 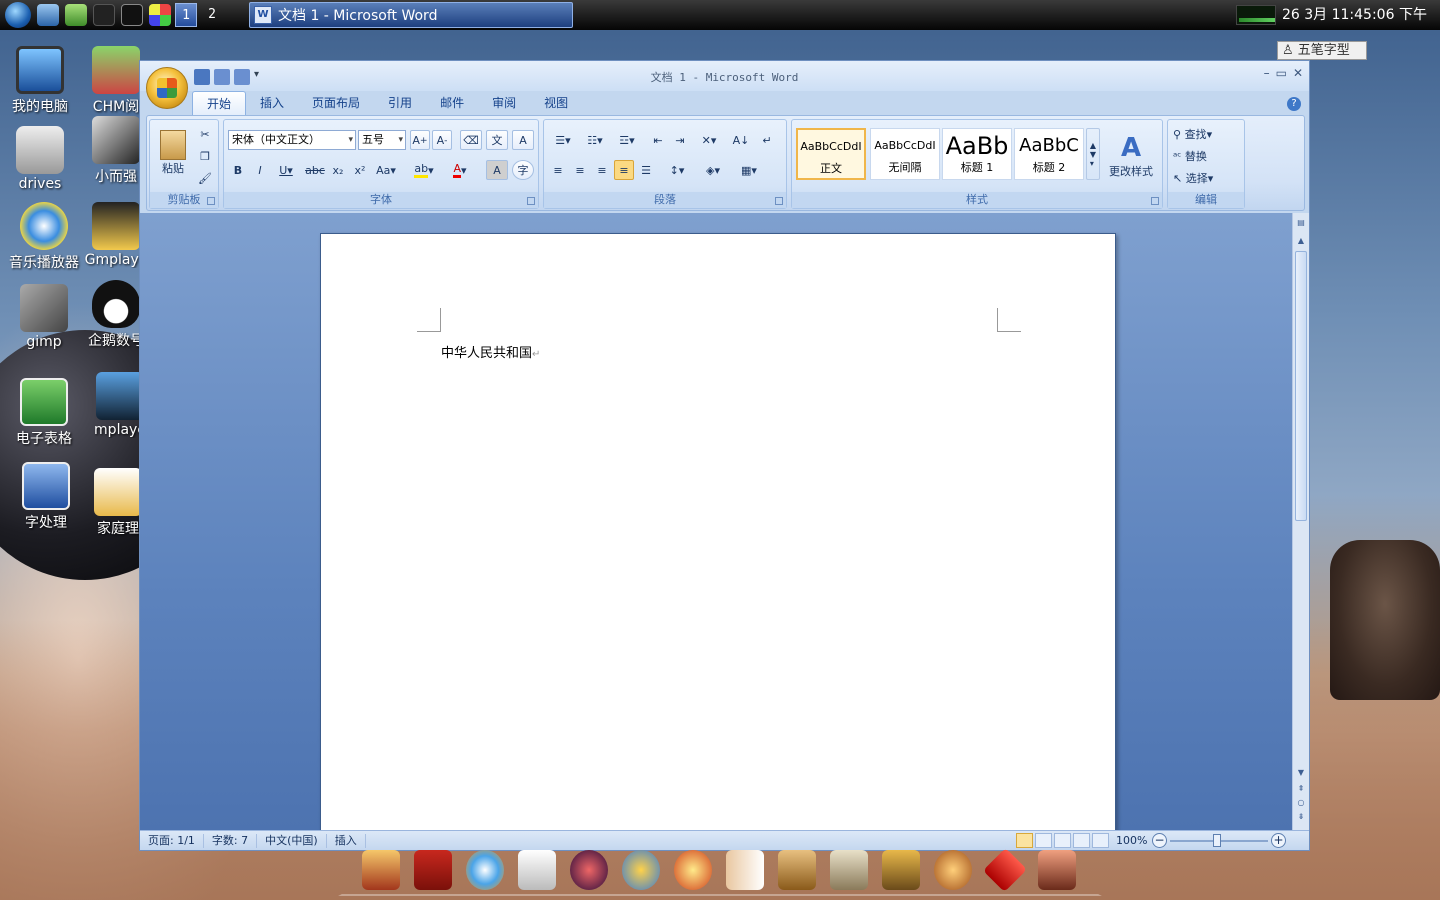 I want to click on change-styles-button: A 更改样式, so click(x=1131, y=156).